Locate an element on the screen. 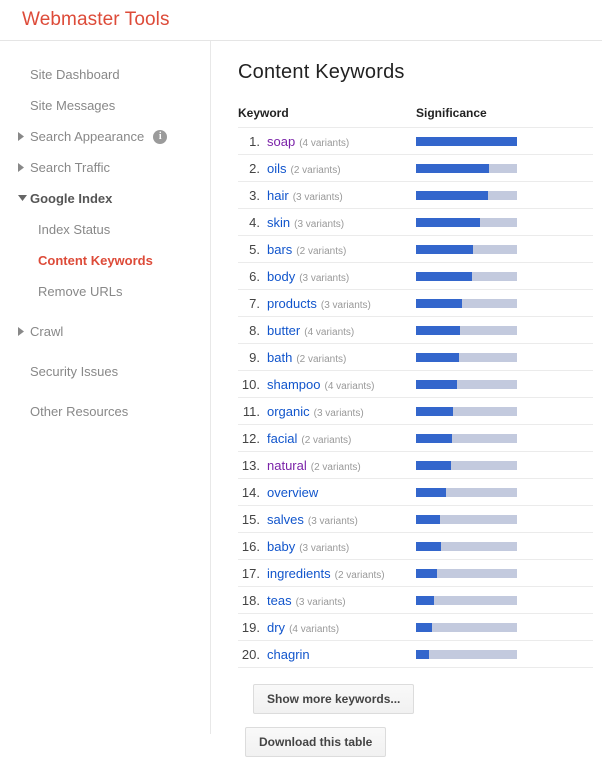  rank-number: 12. is located at coordinates (250, 438).